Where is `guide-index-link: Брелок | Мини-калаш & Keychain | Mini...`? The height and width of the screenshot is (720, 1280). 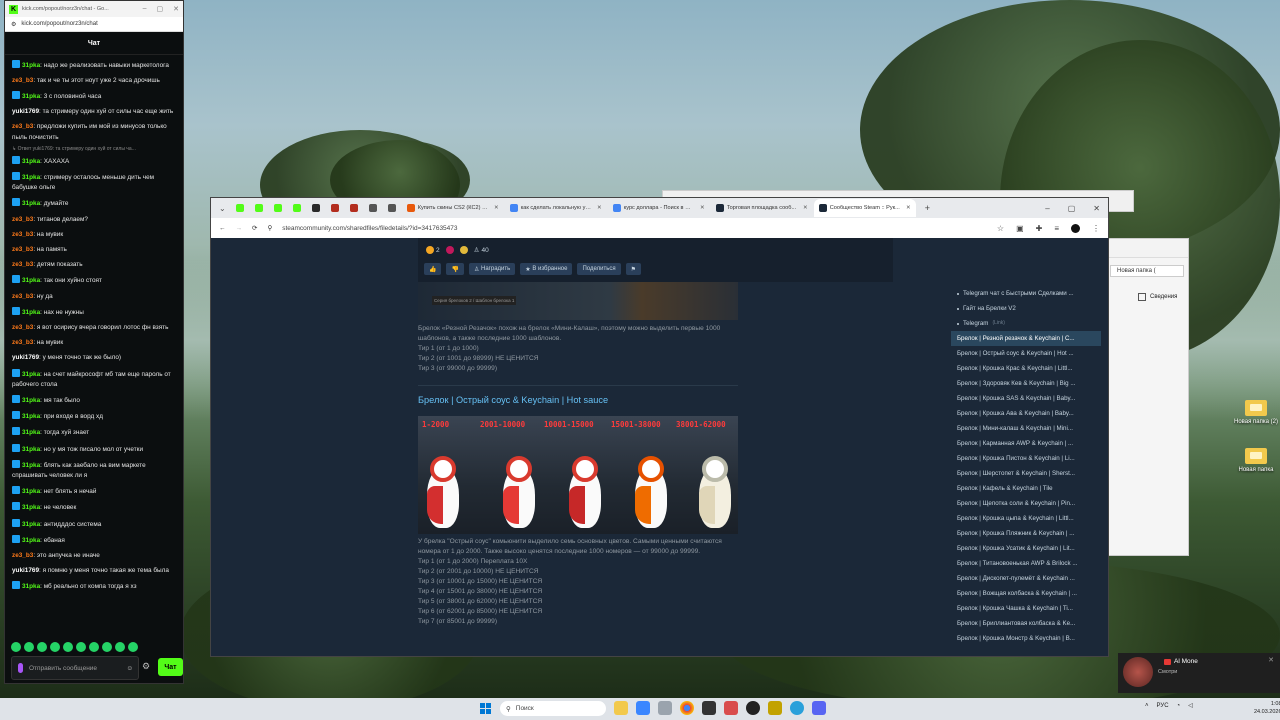 guide-index-link: Брелок | Мини-калаш & Keychain | Mini... is located at coordinates (1026, 428).